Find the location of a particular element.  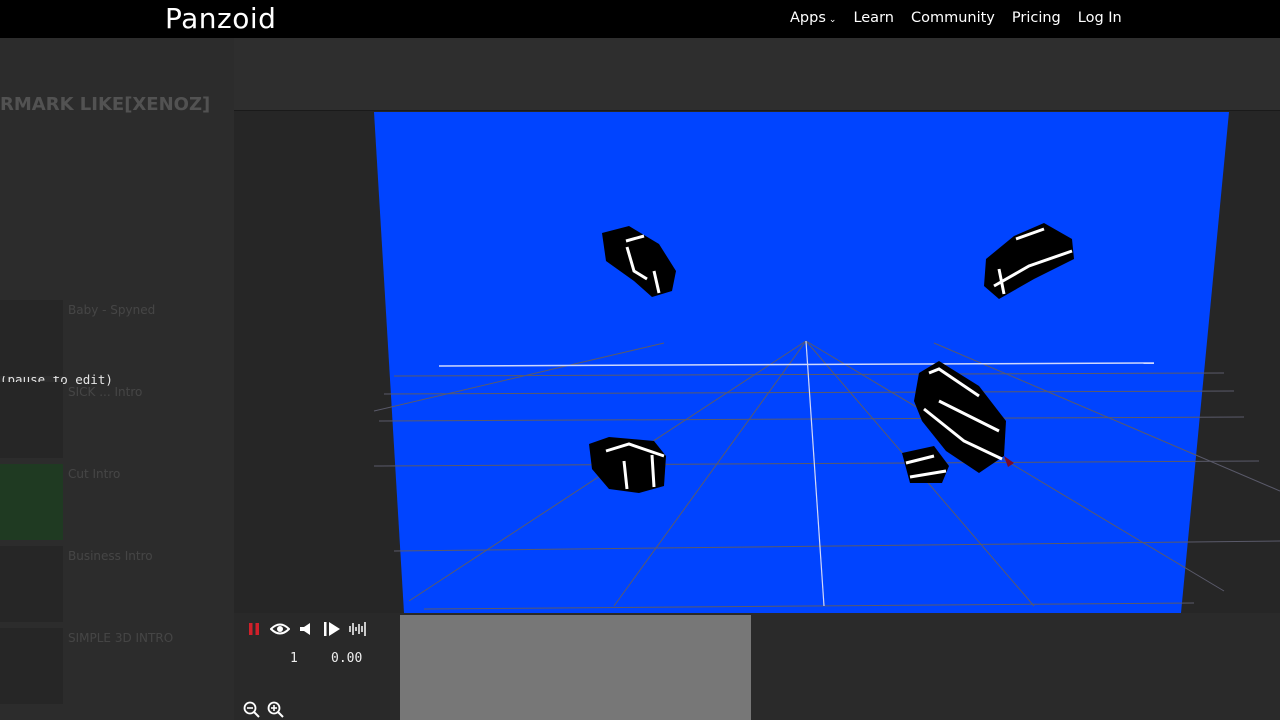

related-item: Baby - Spyned is located at coordinates (117, 338).